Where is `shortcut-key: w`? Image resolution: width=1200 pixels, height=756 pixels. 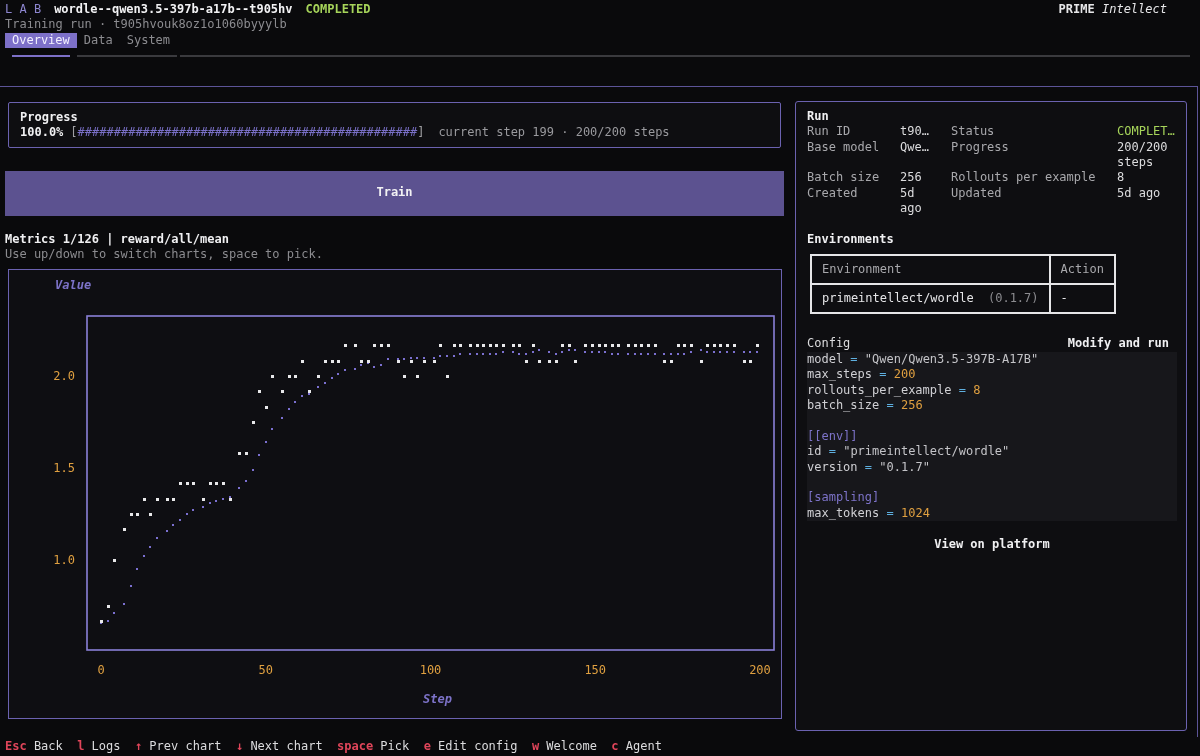 shortcut-key: w is located at coordinates (535, 746).